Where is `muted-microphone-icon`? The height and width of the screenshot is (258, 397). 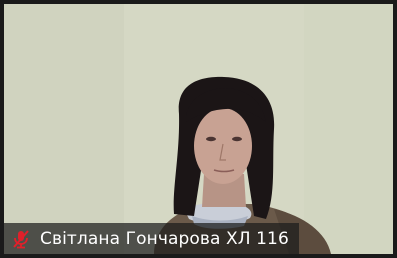 muted-microphone-icon is located at coordinates (21, 239).